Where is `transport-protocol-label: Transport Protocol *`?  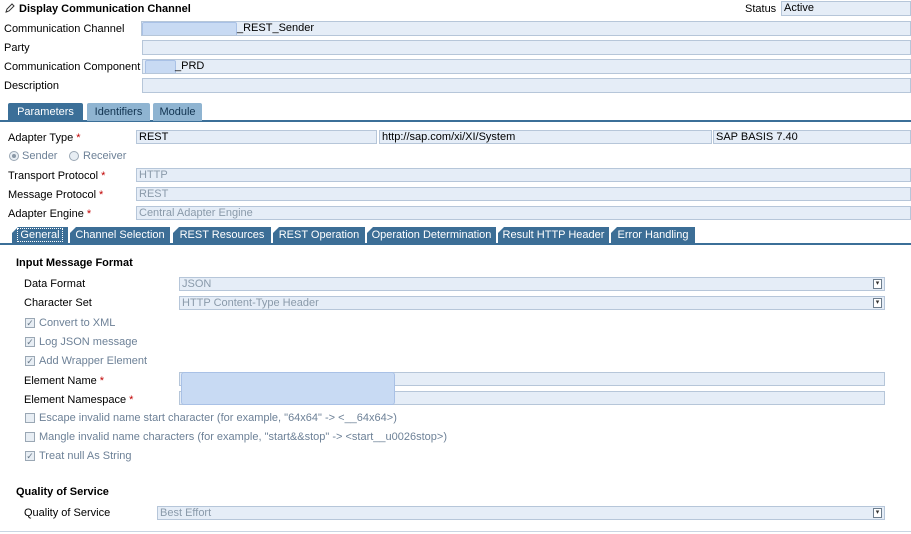
transport-protocol-label: Transport Protocol * is located at coordinates (57, 176).